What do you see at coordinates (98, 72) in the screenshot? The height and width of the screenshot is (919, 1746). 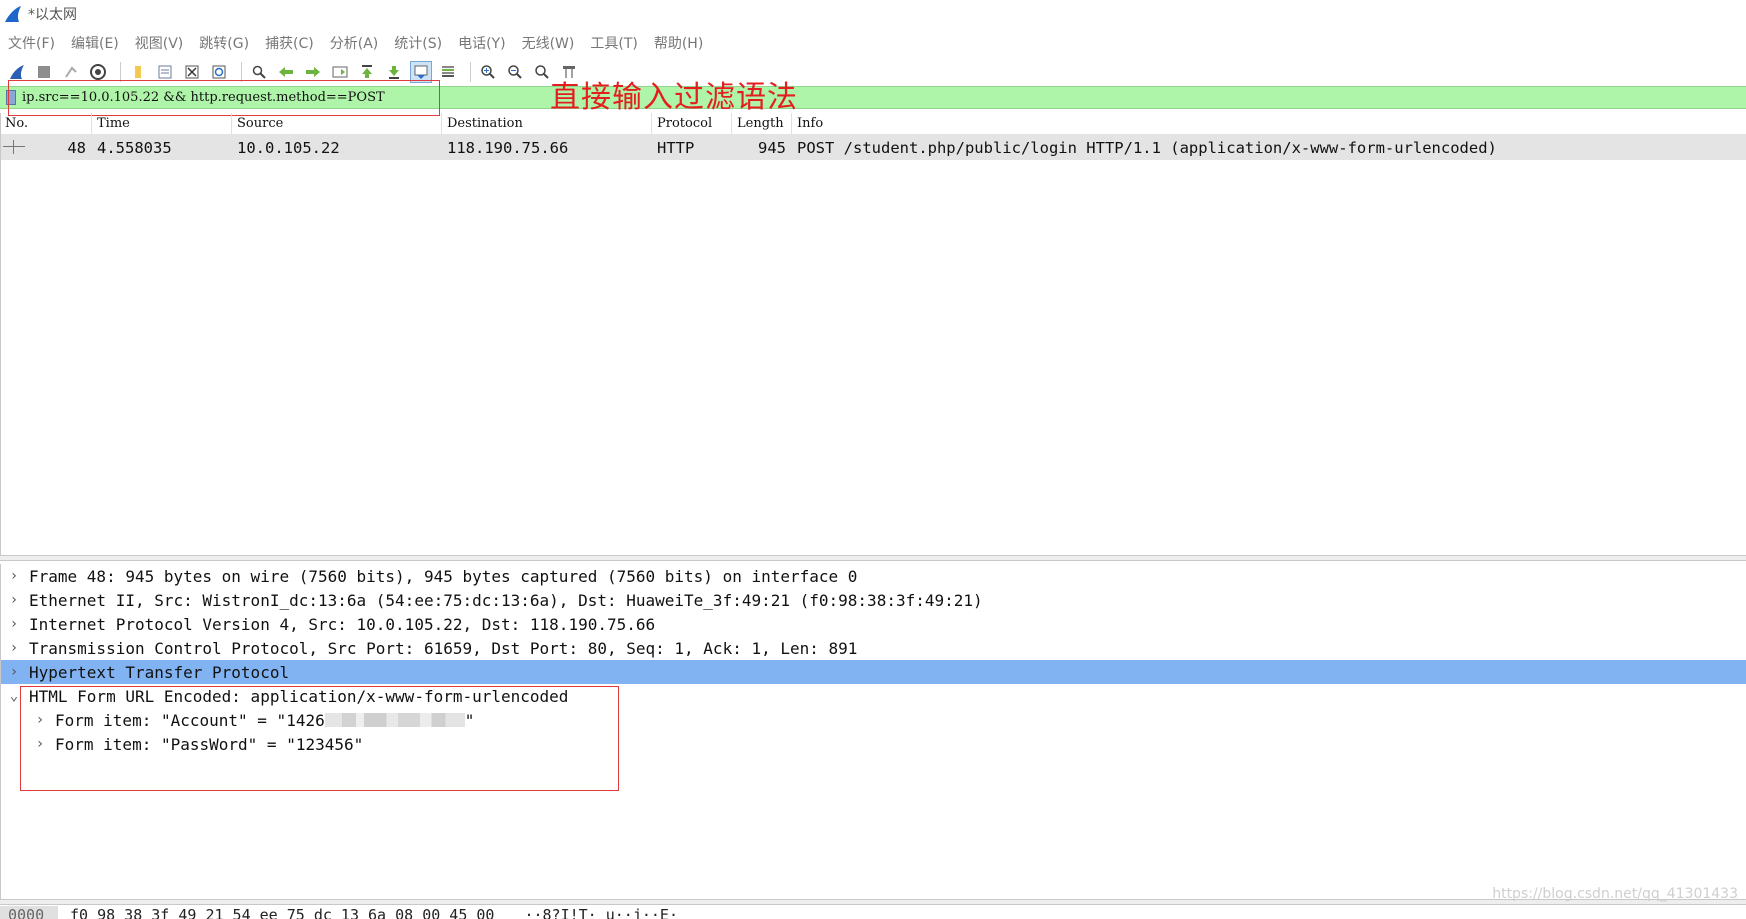 I see `options-icon` at bounding box center [98, 72].